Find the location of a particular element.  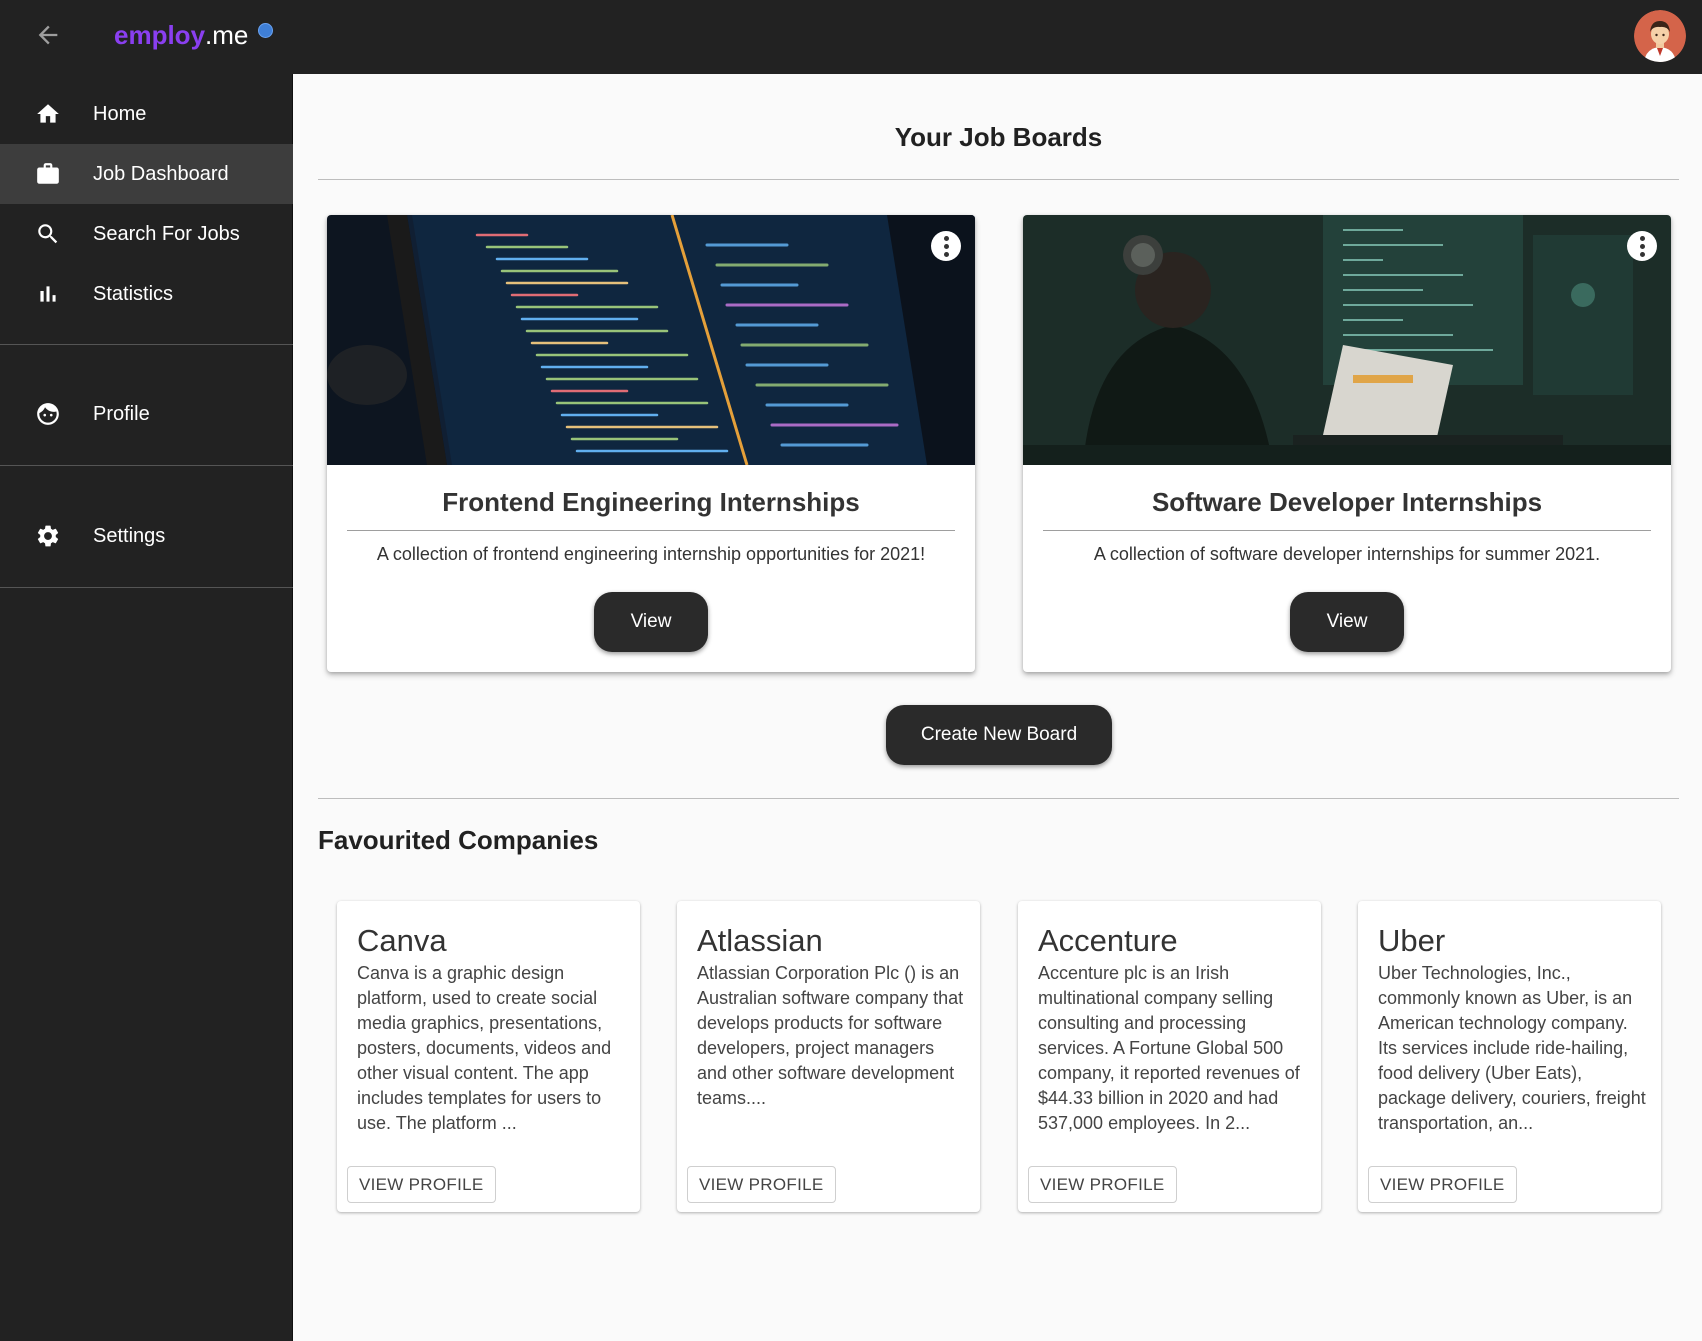

logo-suffix: .me is located at coordinates (227, 35).